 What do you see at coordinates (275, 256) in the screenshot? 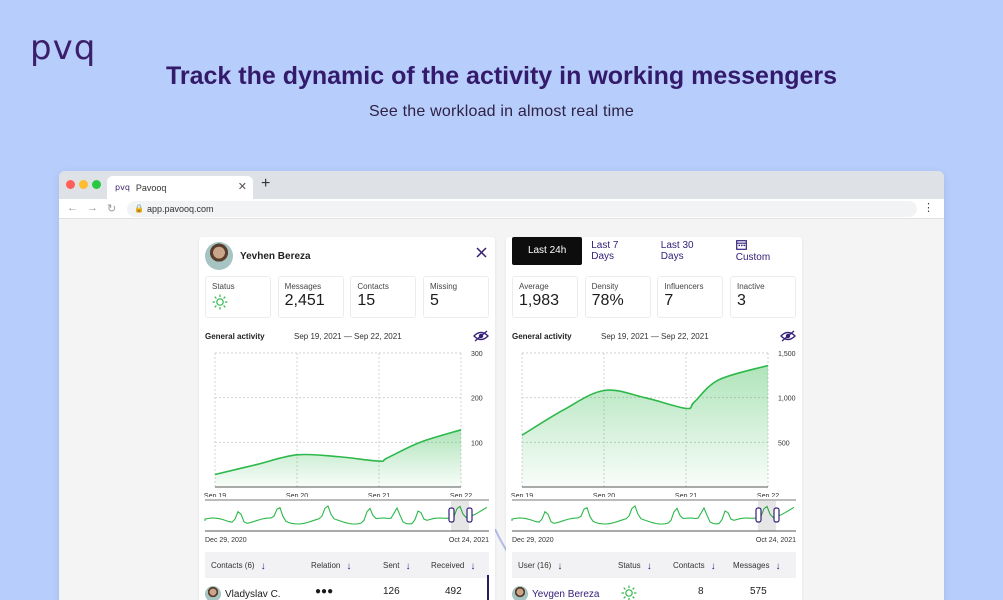
I see `user-name: Yevhen Bereza` at bounding box center [275, 256].